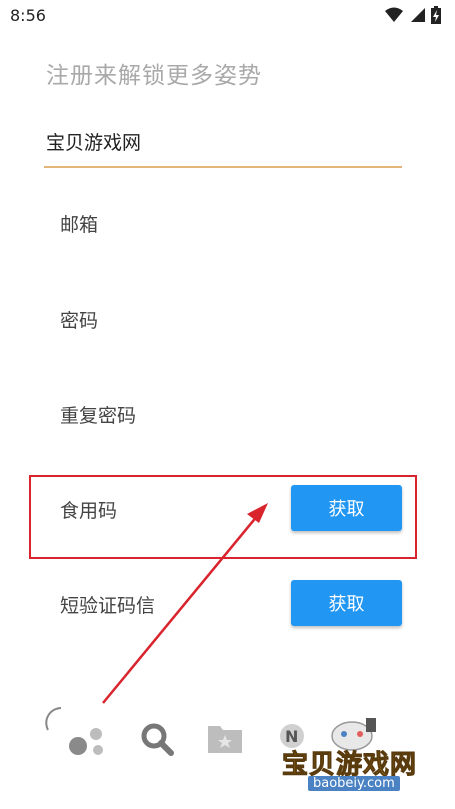  Describe the element at coordinates (28, 15) in the screenshot. I see `status-time: 8:56` at that location.